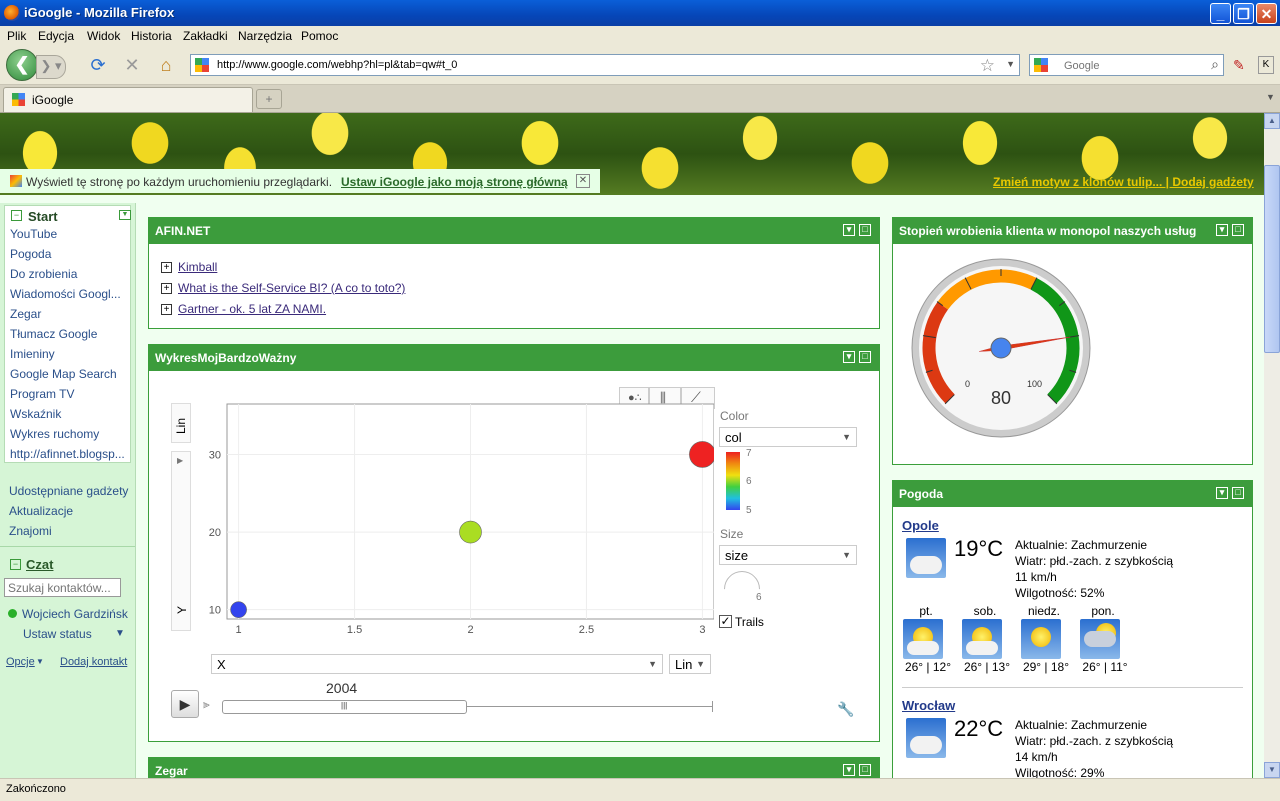 This screenshot has height=801, width=1280. I want to click on addon-k-icon: K, so click(1266, 65).